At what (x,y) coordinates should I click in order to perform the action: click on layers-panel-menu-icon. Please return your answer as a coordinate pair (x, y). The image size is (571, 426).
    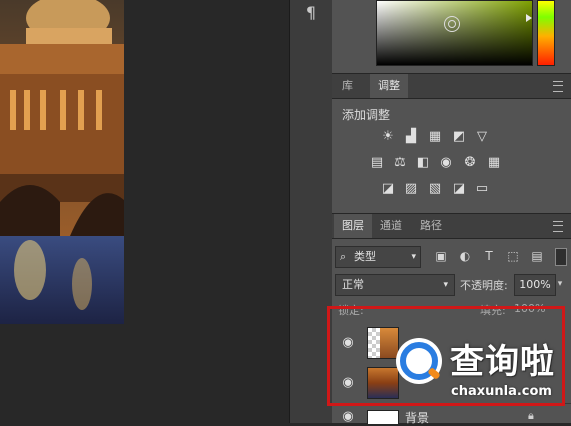
    Looking at the image, I should click on (558, 226).